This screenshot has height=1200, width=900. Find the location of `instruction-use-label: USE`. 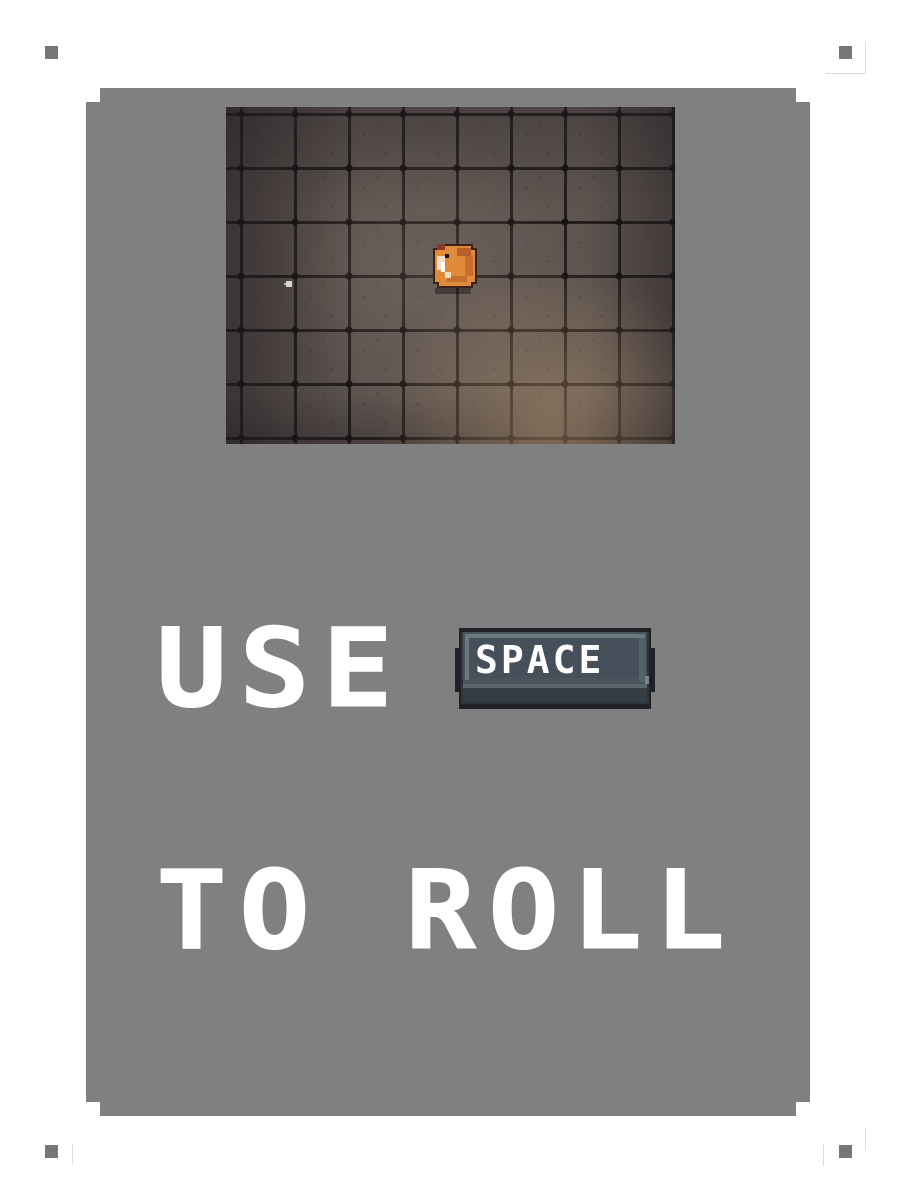

instruction-use-label: USE is located at coordinates (280, 668).